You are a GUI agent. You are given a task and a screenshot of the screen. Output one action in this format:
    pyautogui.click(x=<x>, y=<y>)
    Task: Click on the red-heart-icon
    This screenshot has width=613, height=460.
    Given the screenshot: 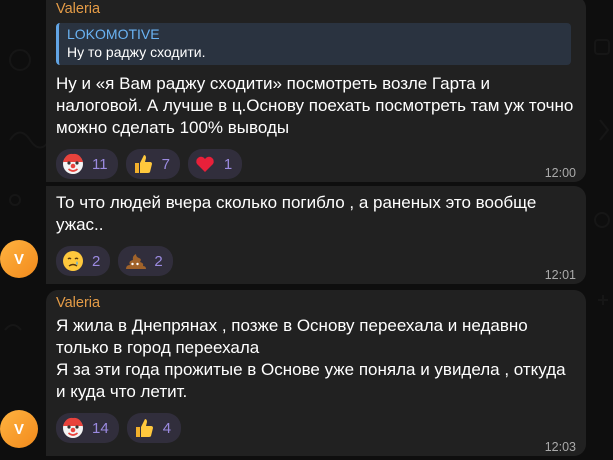 What is the action you would take?
    pyautogui.click(x=205, y=164)
    